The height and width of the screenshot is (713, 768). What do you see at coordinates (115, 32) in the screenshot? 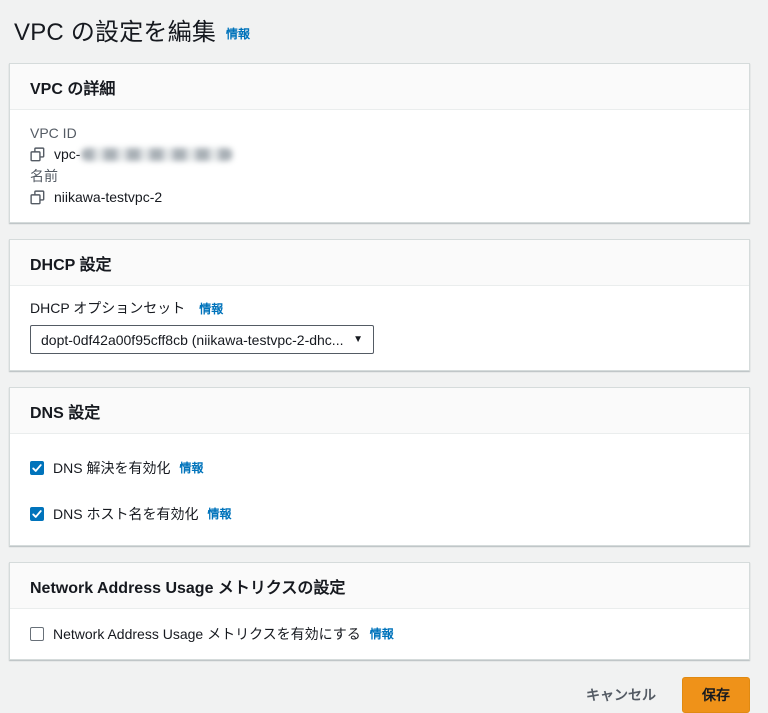
I see `page-title: VPC の設定を編集` at bounding box center [115, 32].